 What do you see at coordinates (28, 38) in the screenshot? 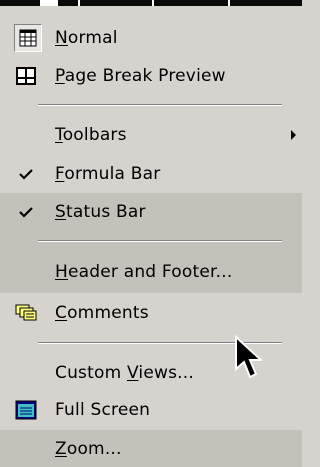
I see `normal-view-icon` at bounding box center [28, 38].